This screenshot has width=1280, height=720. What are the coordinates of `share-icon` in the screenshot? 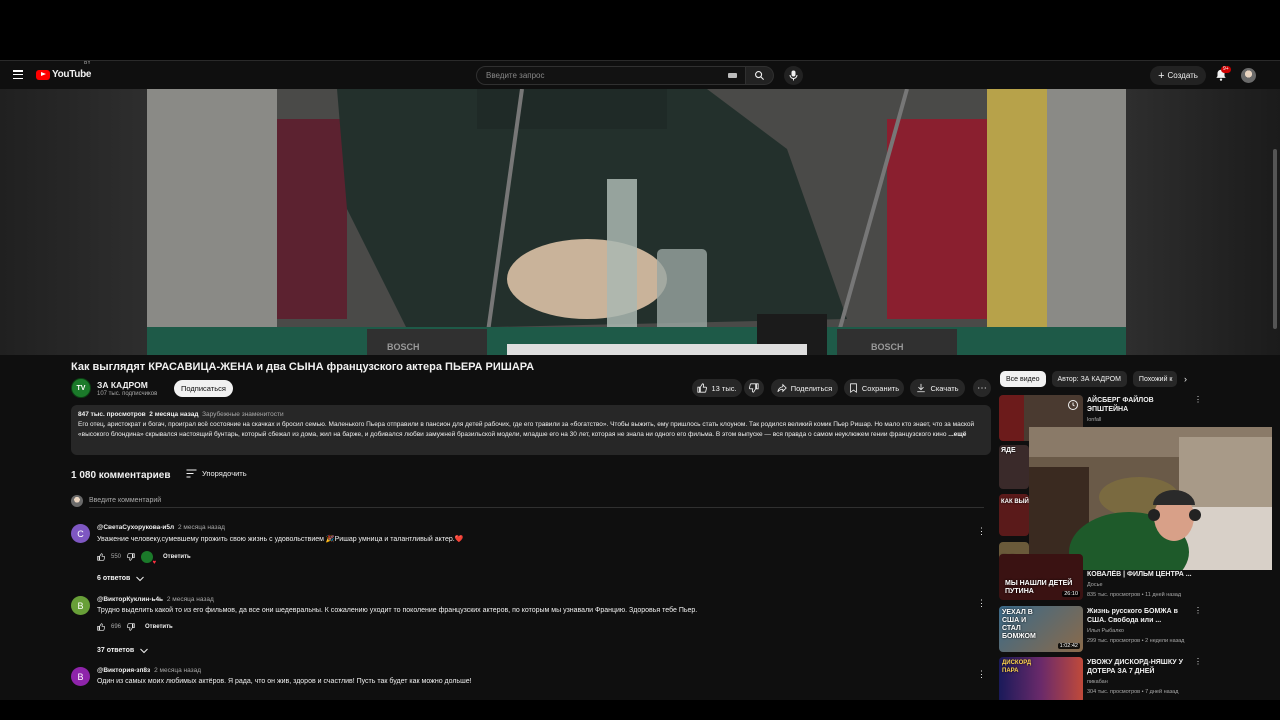 It's located at (782, 388).